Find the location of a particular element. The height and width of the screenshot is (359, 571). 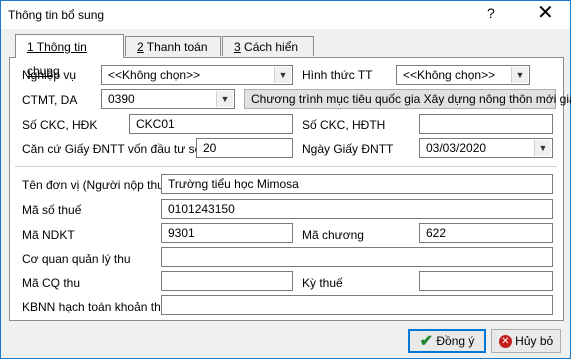

tab-payment: 2 Thanh toán is located at coordinates (173, 46).